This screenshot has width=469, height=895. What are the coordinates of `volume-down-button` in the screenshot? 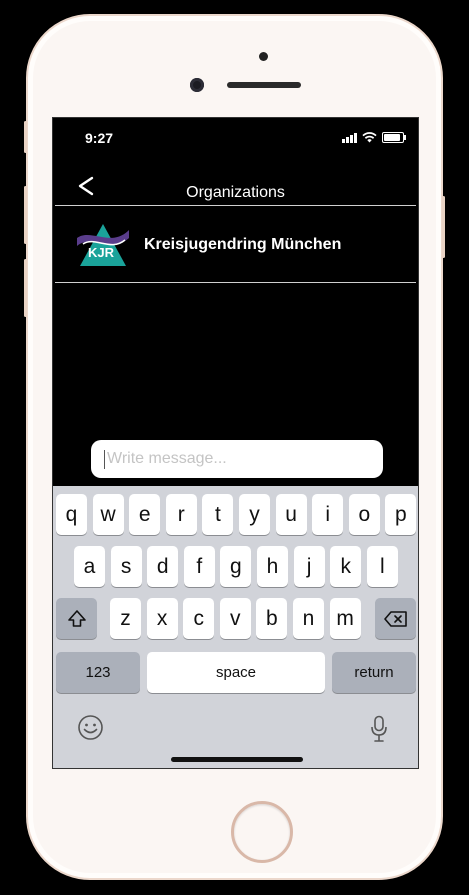 It's located at (25, 288).